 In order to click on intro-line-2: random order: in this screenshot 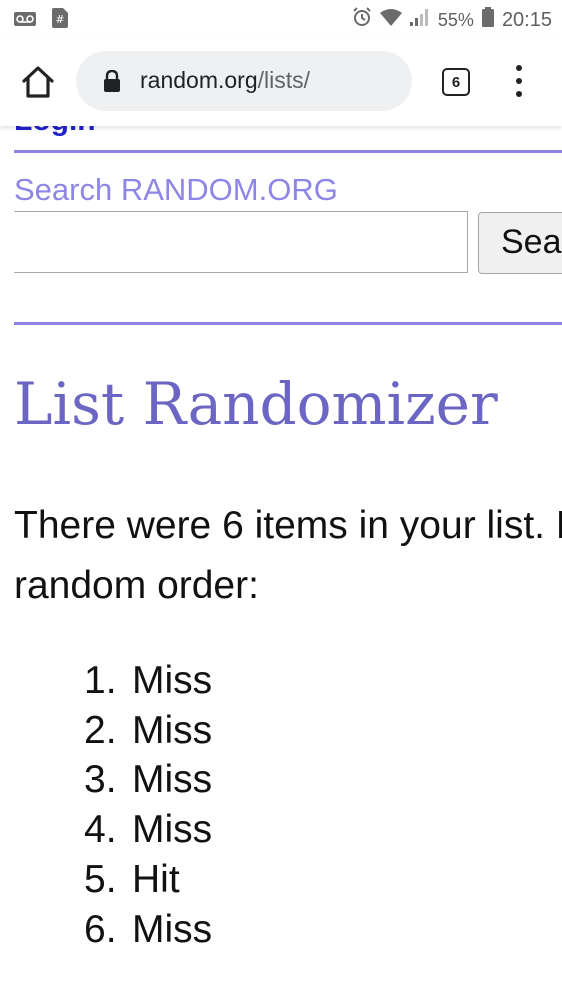, I will do `click(136, 585)`.